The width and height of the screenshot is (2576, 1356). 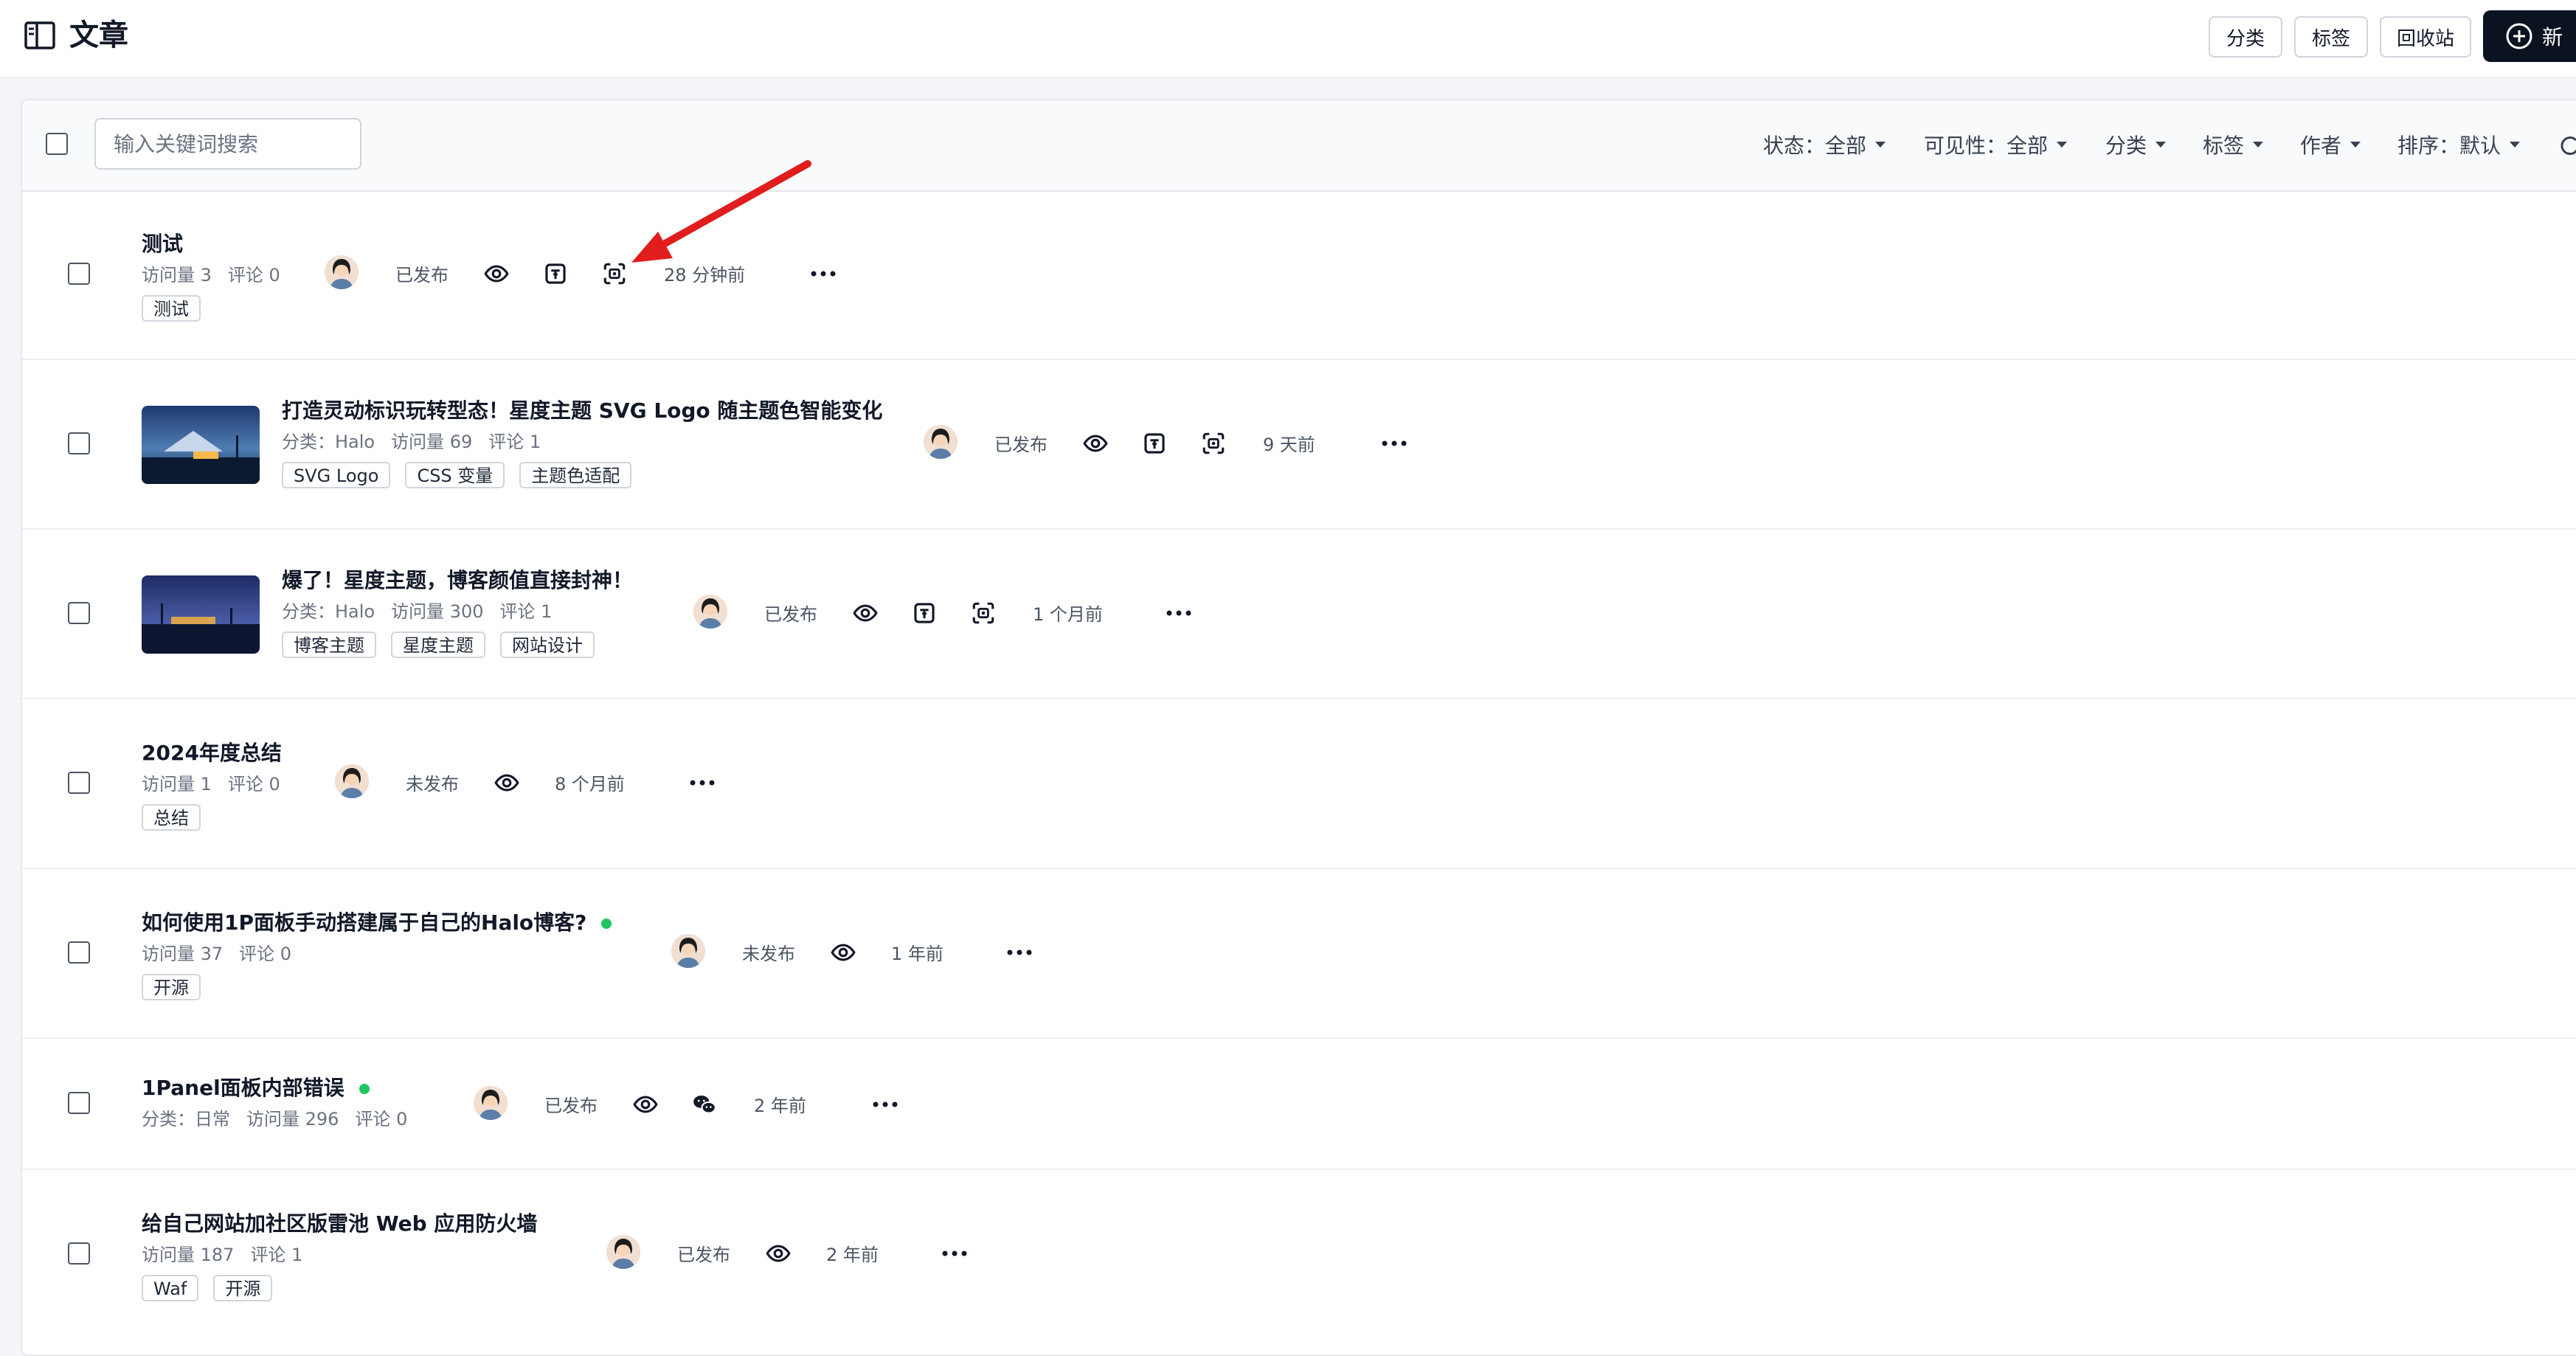 What do you see at coordinates (231, 1255) in the screenshot?
I see `post-meta: 访问量 187 评论 1` at bounding box center [231, 1255].